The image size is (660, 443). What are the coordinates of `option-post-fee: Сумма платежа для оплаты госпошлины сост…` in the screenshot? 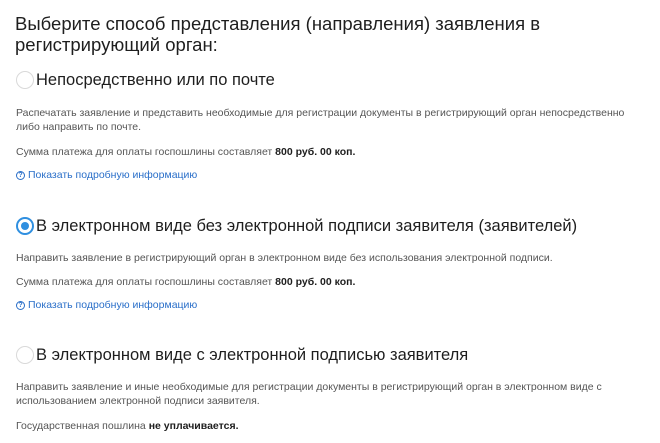 It's located at (186, 152).